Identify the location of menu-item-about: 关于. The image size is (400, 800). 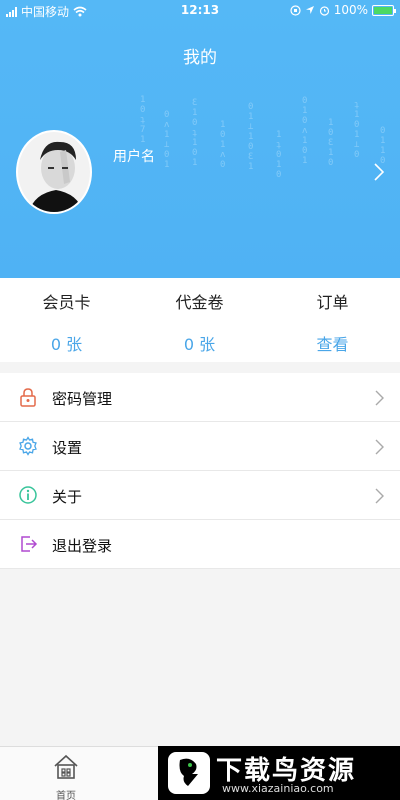
(200, 495).